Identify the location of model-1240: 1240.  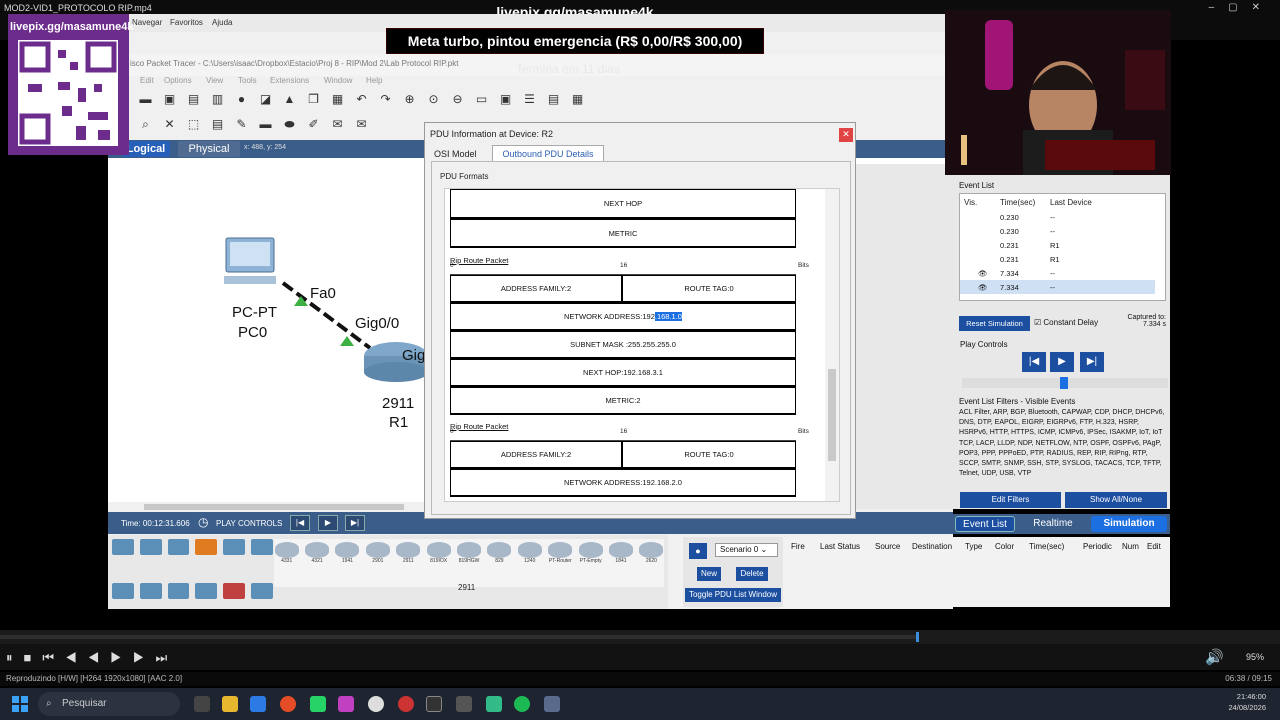
(529, 563).